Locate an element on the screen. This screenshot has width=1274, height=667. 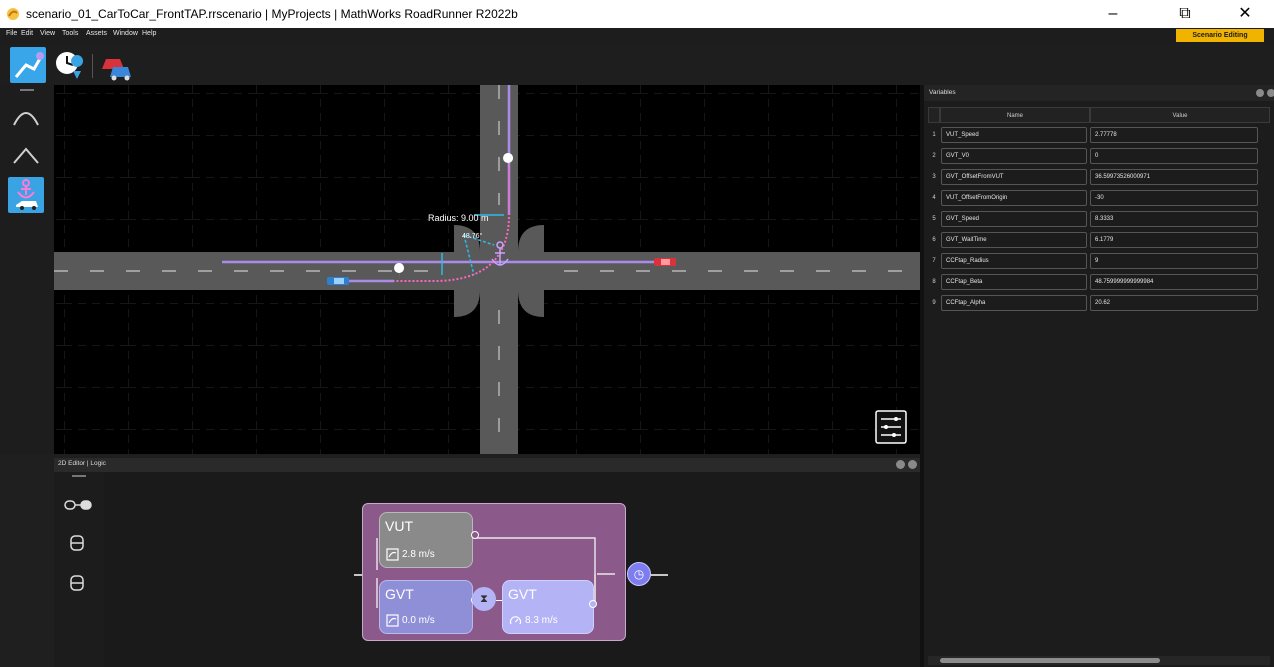
angle-label: 48.76° is located at coordinates (472, 236).